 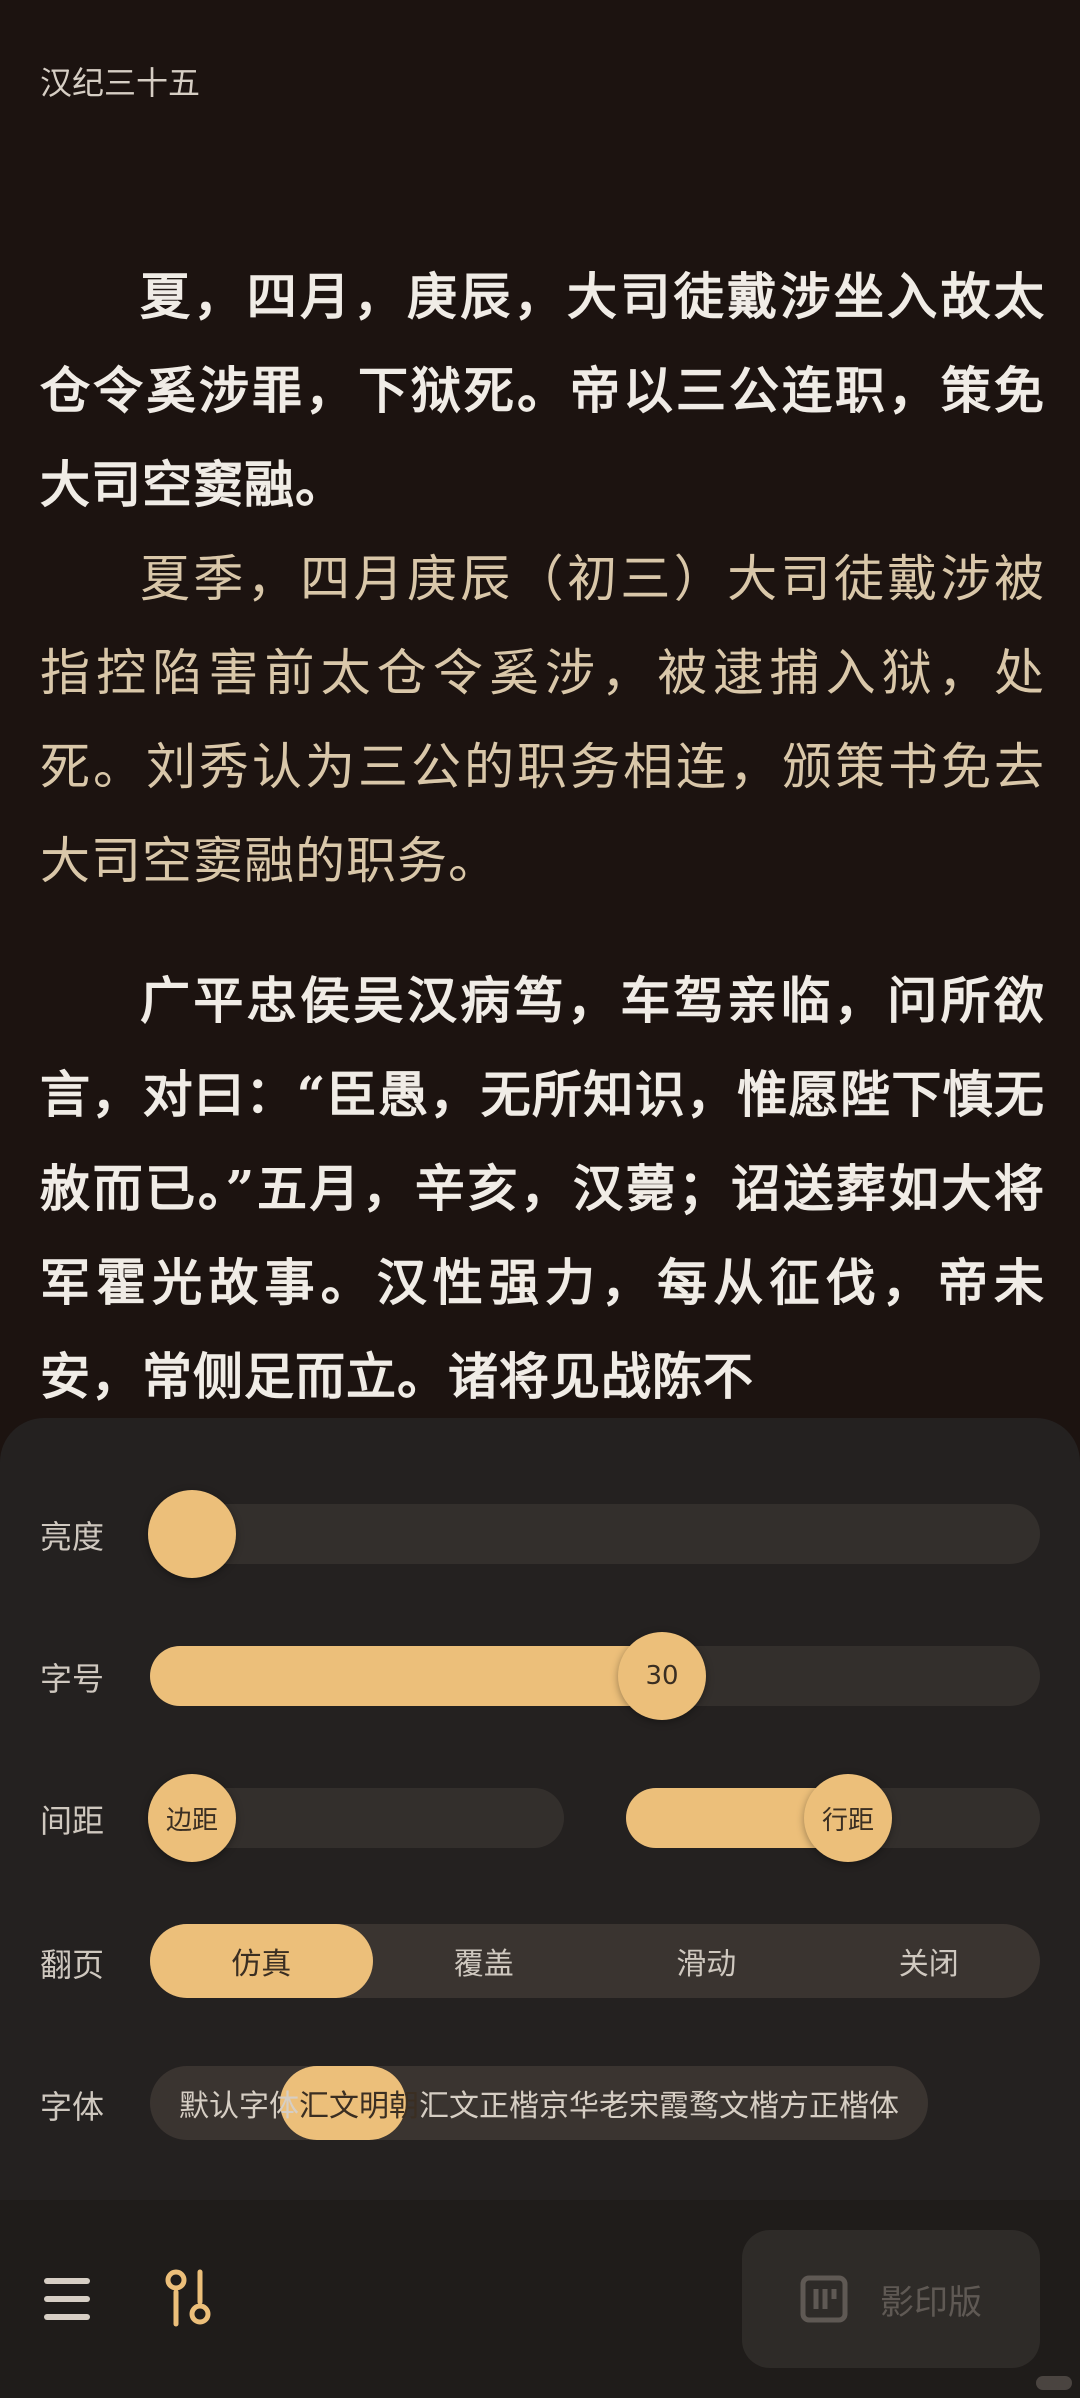 I want to click on font-option: 京华老宋, so click(x=599, y=2103).